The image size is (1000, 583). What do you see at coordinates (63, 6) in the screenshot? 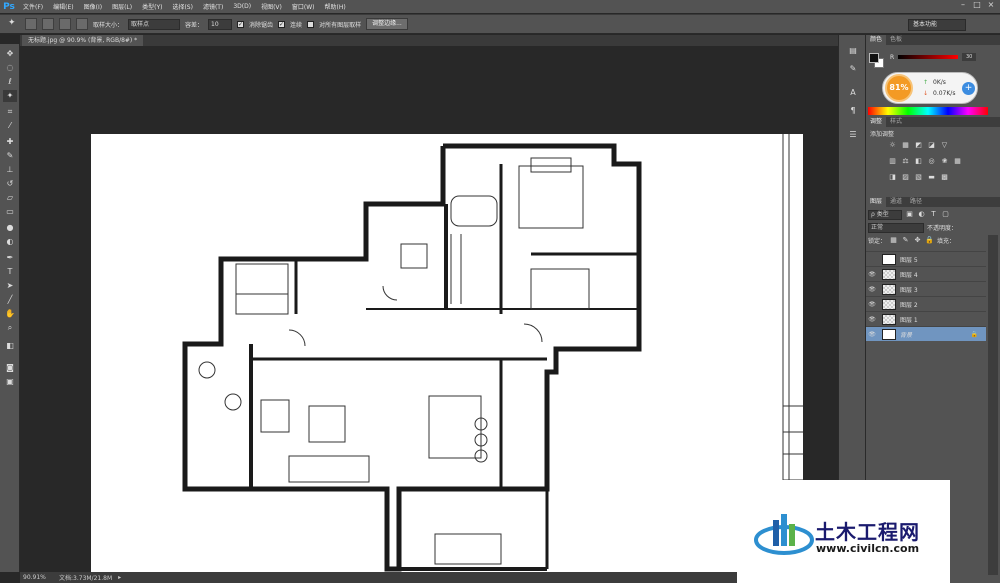
I see `menu-edit: 编辑(E)` at bounding box center [63, 6].